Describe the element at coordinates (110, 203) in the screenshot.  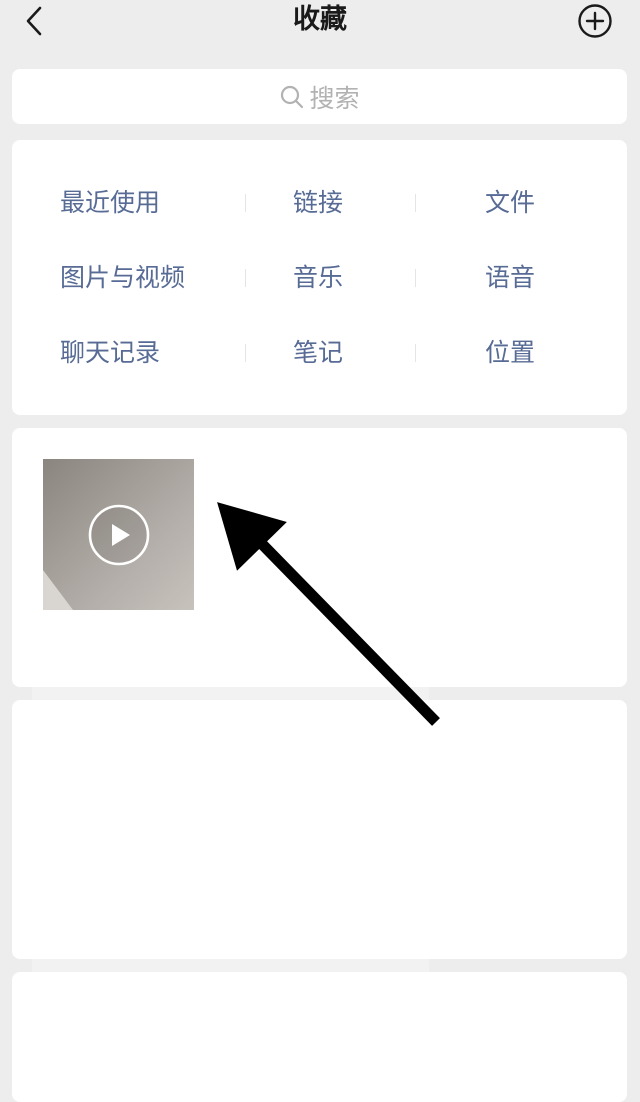
I see `category-recent: 最近使用` at that location.